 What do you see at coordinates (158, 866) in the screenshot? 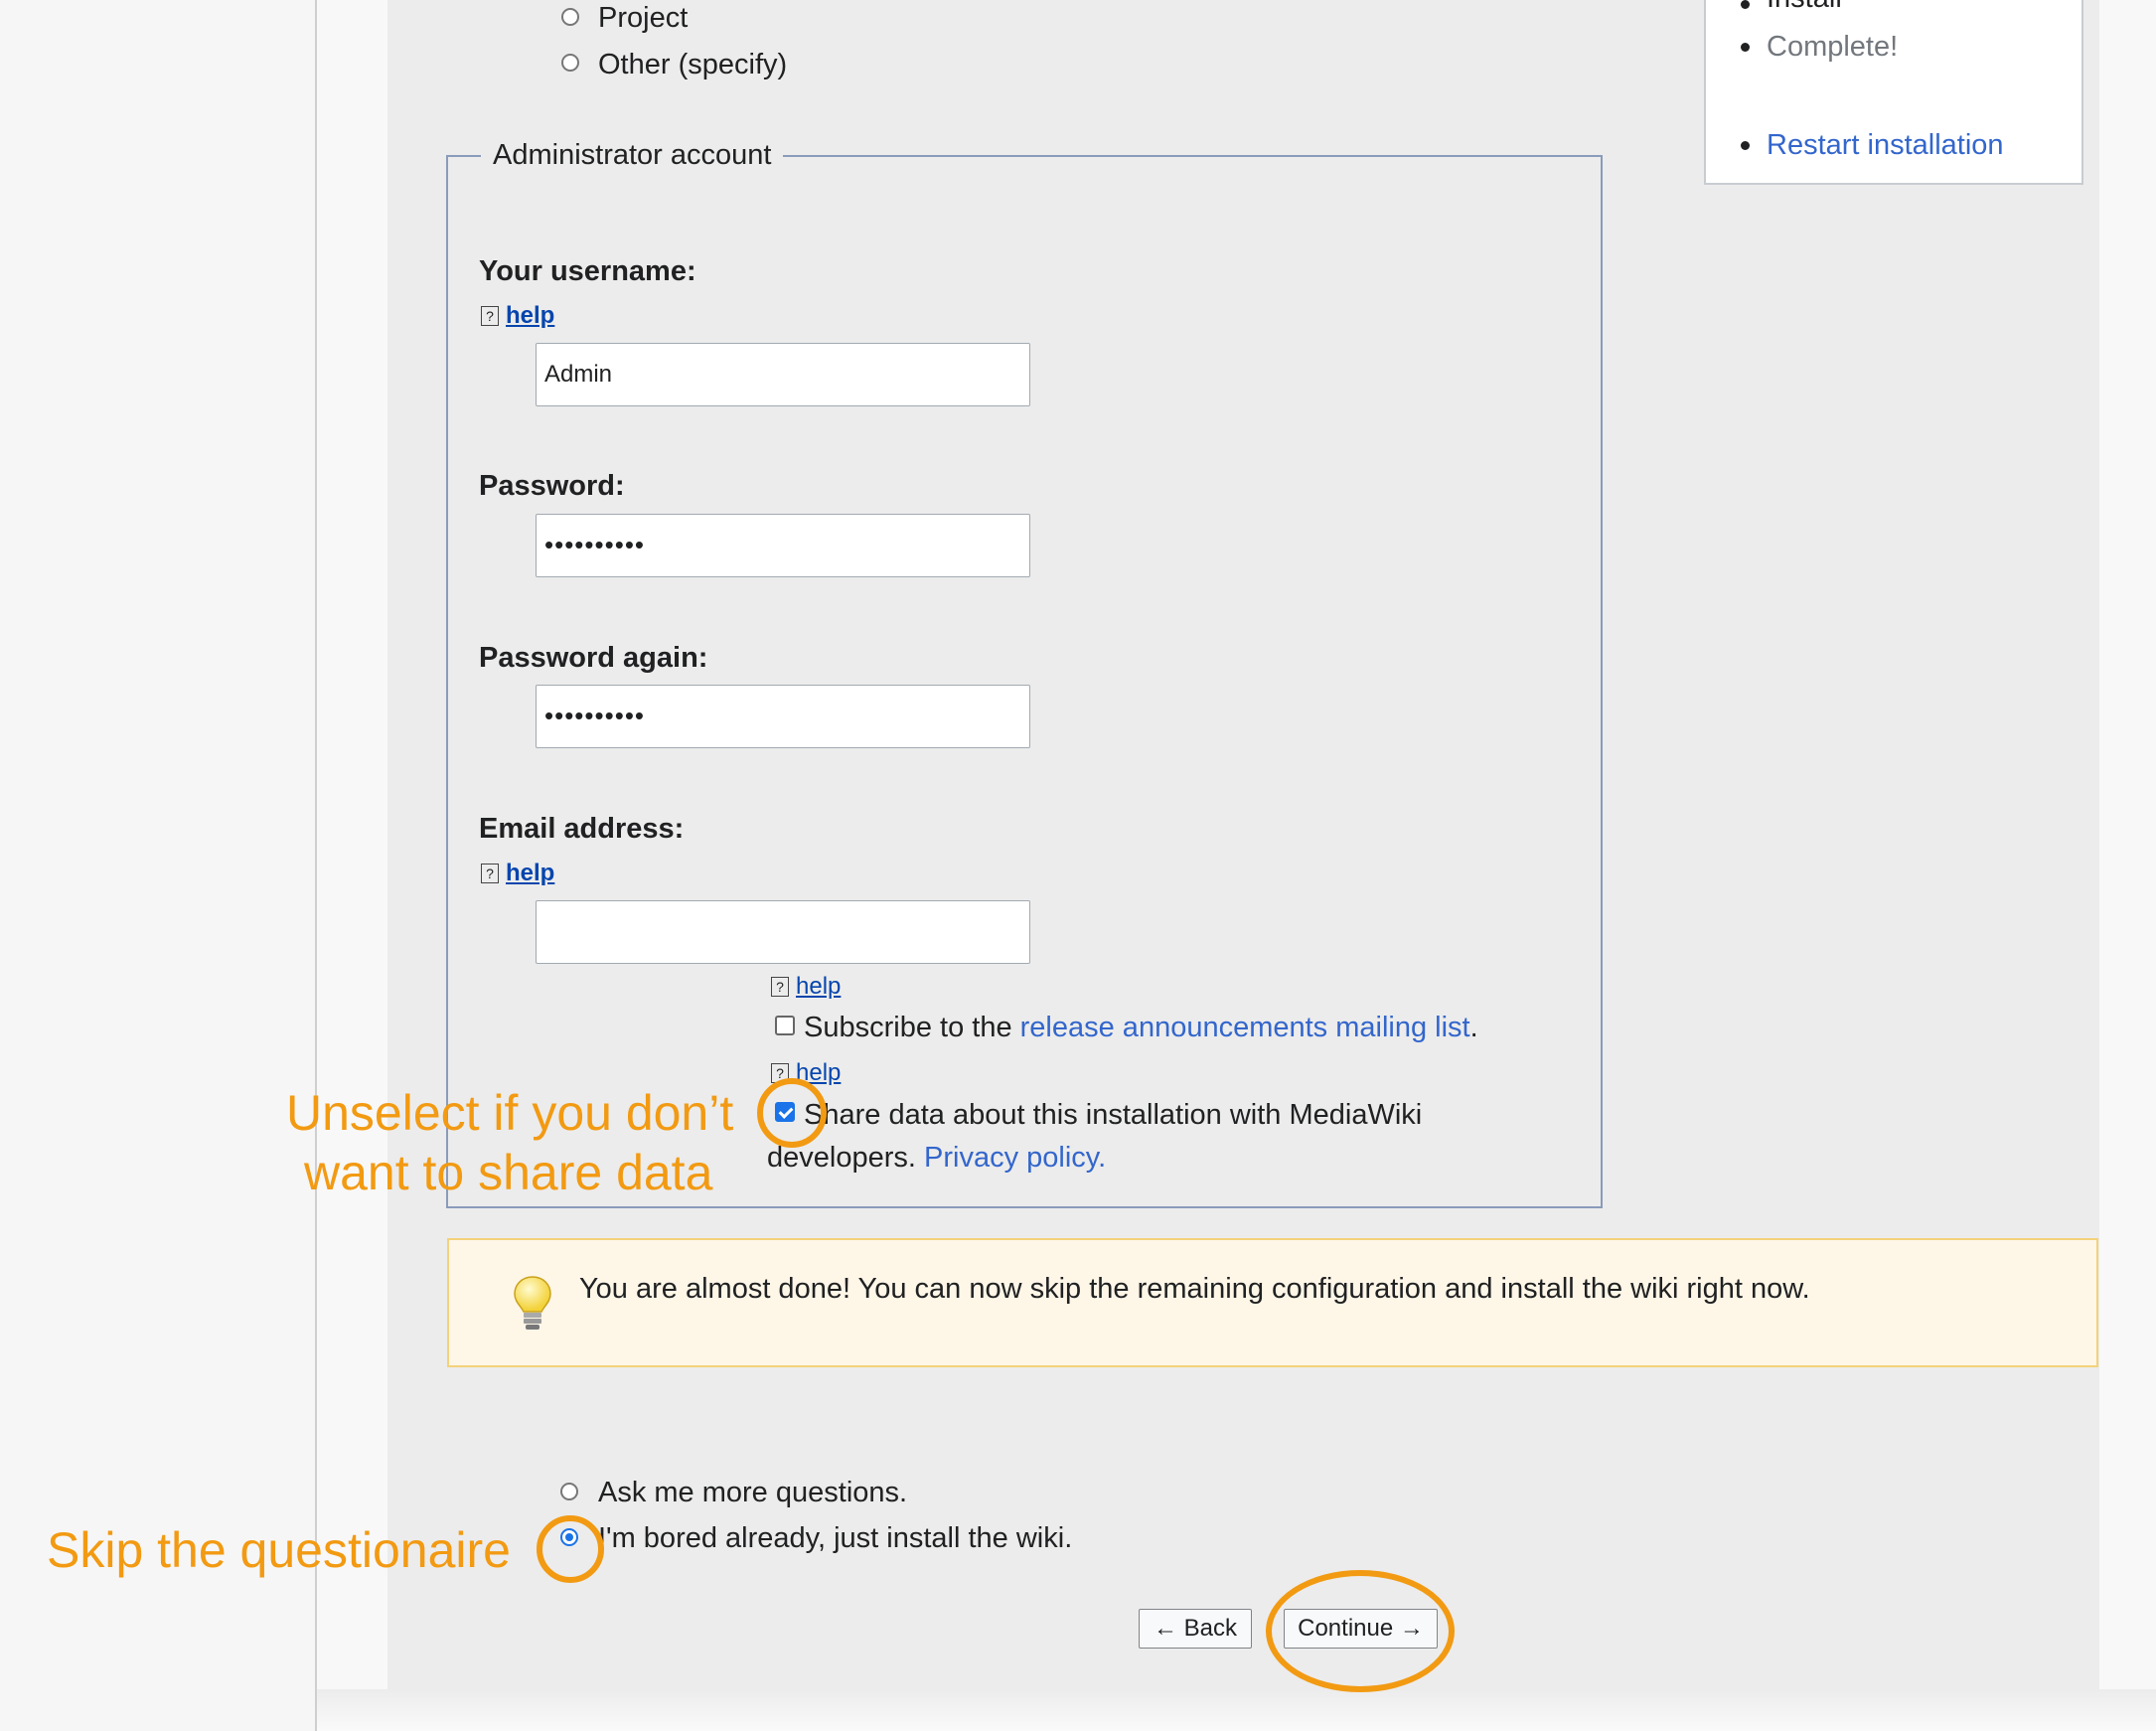
I see `left-margin` at bounding box center [158, 866].